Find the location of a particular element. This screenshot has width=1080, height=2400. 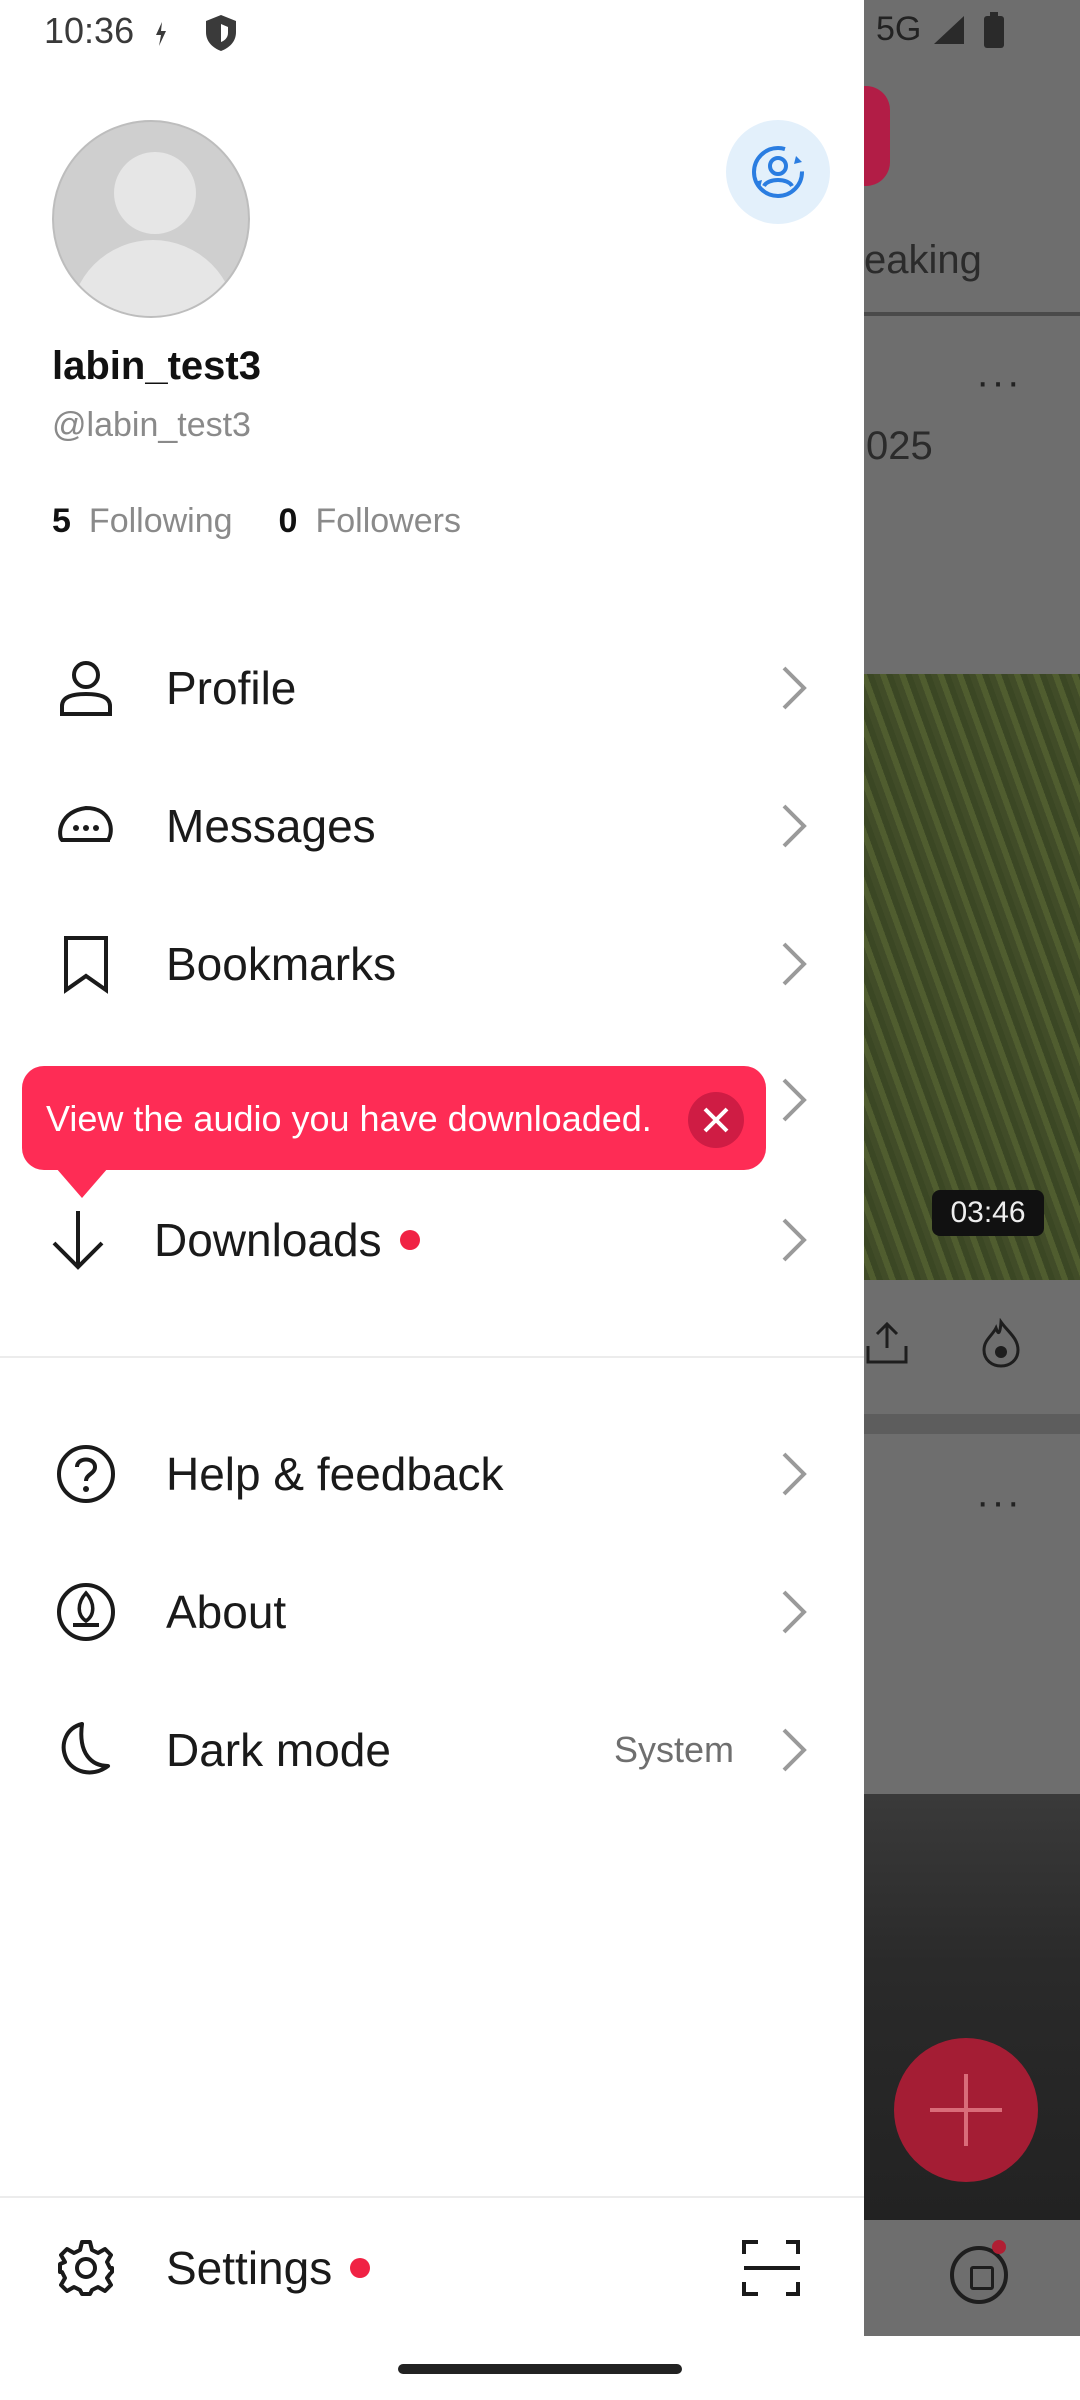

settings-badge is located at coordinates (360, 2267).